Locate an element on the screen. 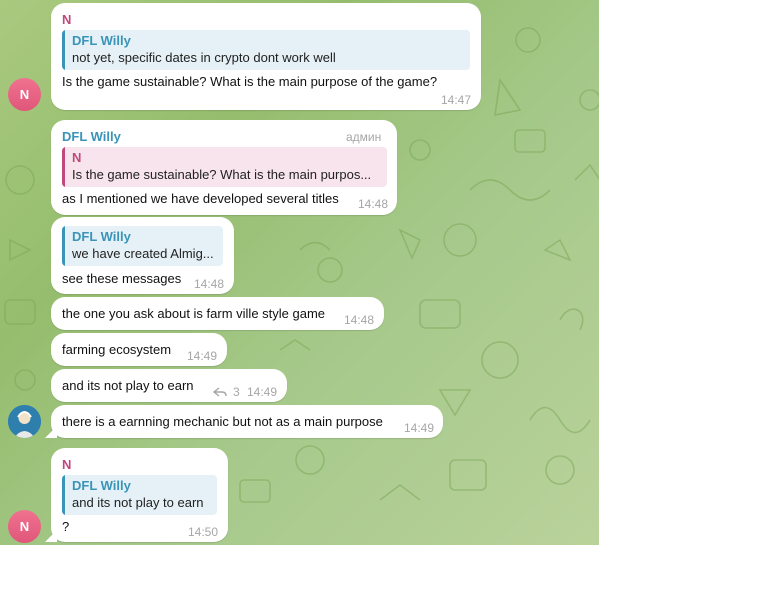  message-text: ? is located at coordinates (66, 526).